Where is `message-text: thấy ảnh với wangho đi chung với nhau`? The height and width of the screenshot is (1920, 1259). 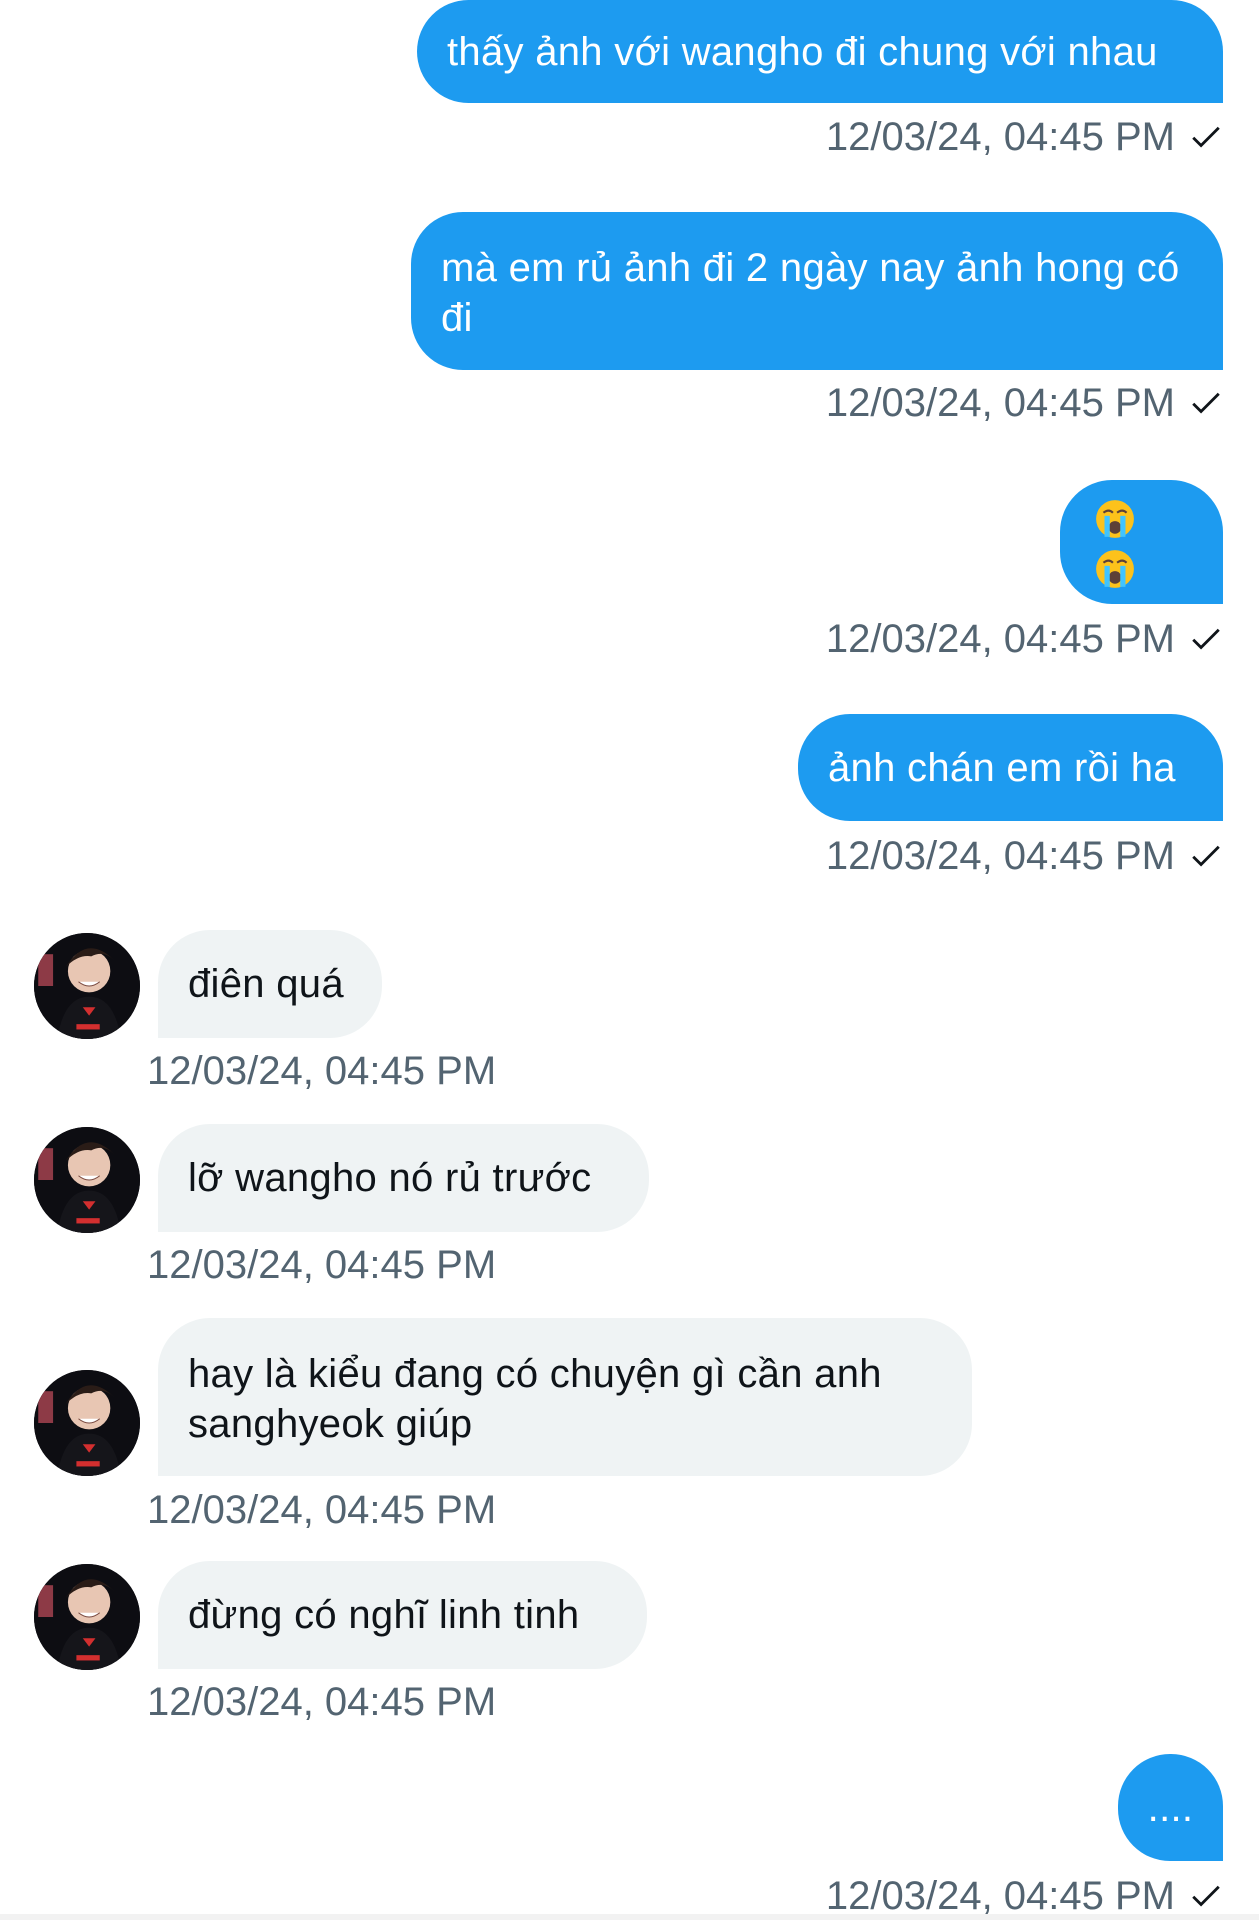
message-text: thấy ảnh với wangho đi chung với nhau is located at coordinates (802, 51).